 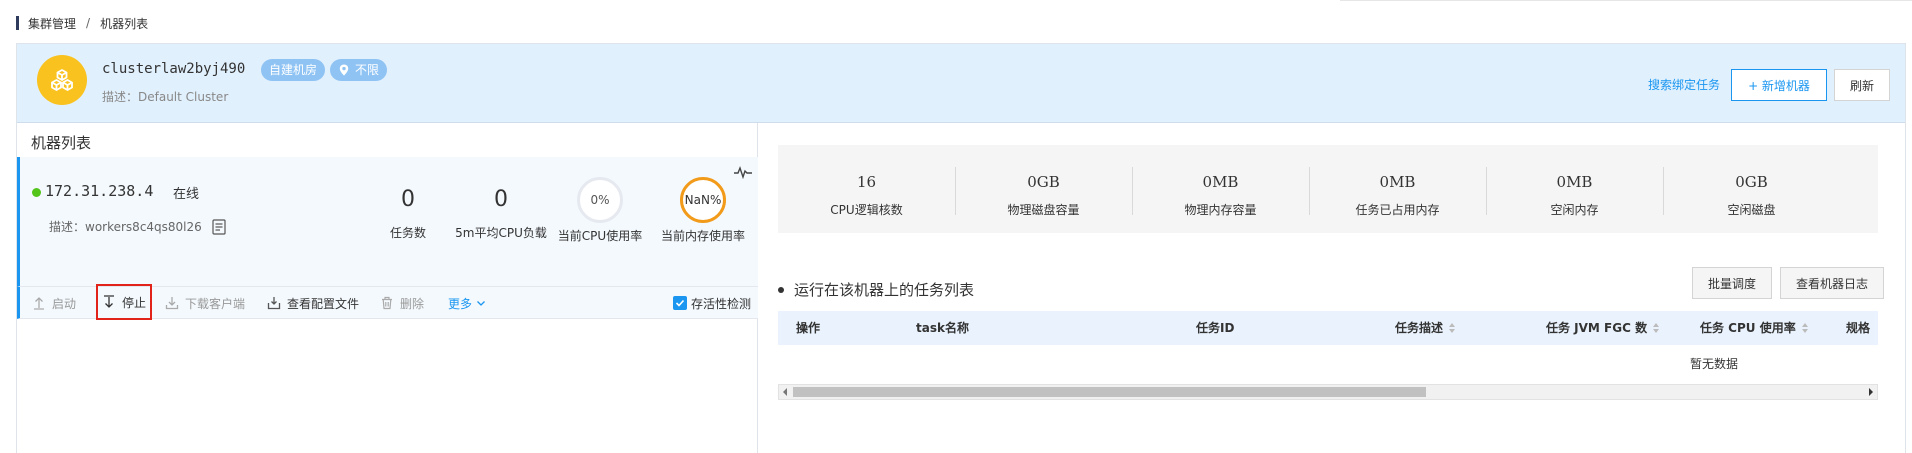 I want to click on breadcrumb-current: 机器列表, so click(x=124, y=23).